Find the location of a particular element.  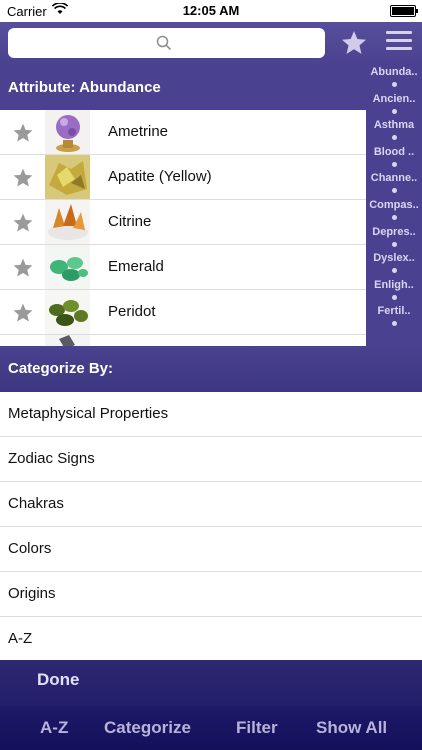

index-label: Enligh.. is located at coordinates (394, 284).